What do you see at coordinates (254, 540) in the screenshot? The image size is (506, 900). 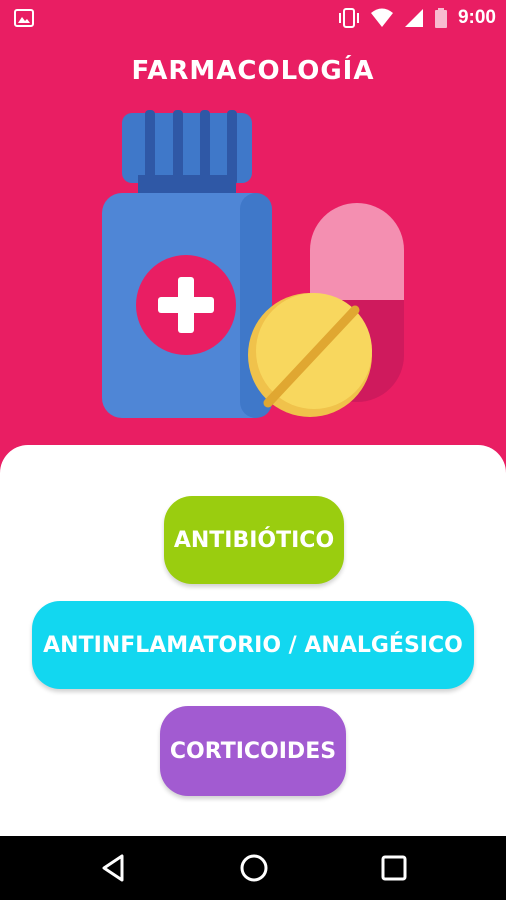 I see `antibiotico-button: ANTIBIÓTICO` at bounding box center [254, 540].